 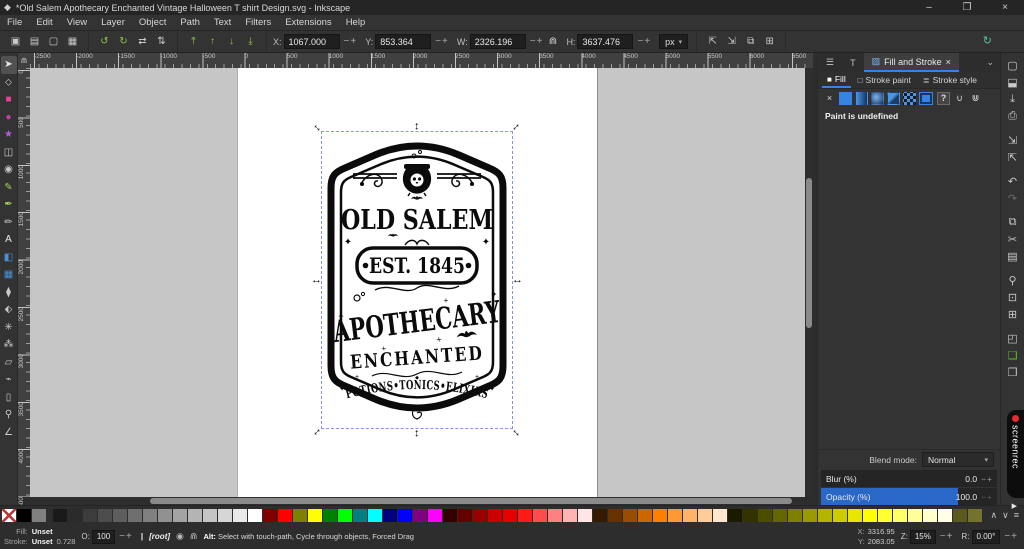 What do you see at coordinates (1013, 280) in the screenshot?
I see `zoom-selection-button: ⚲` at bounding box center [1013, 280].